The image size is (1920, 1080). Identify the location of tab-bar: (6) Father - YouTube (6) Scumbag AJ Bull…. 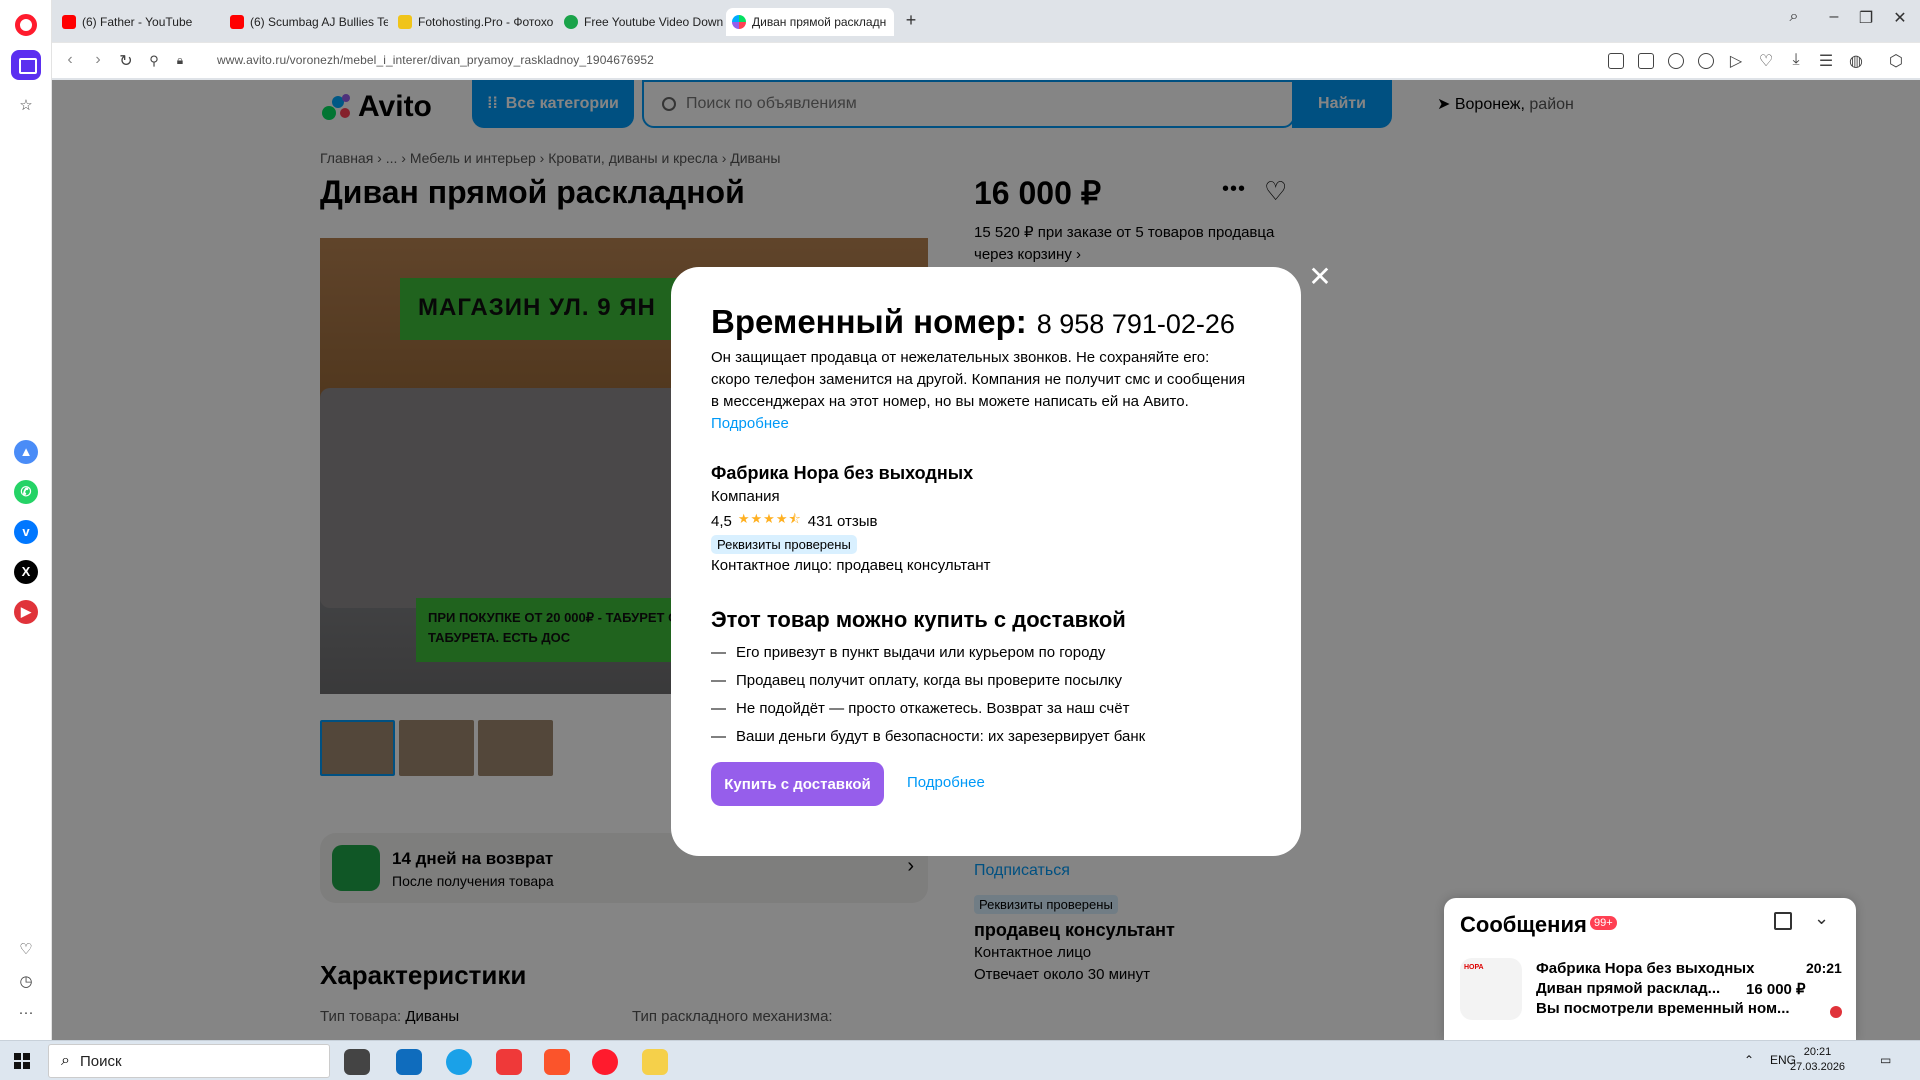
(986, 19).